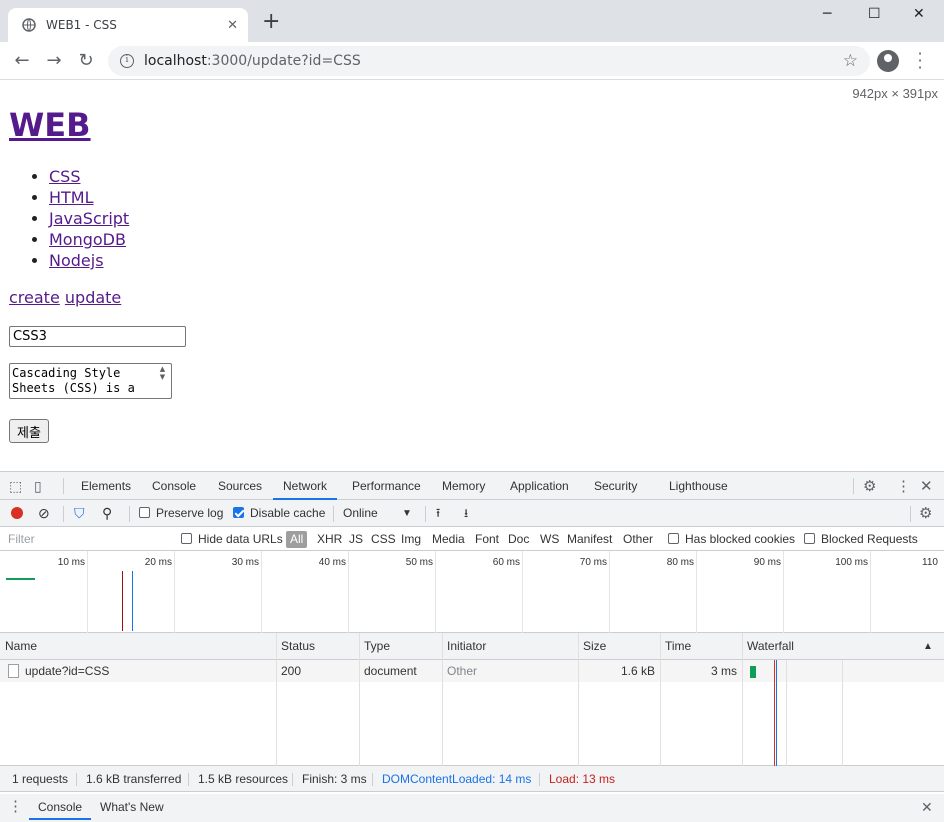 The width and height of the screenshot is (944, 822). What do you see at coordinates (589, 539) in the screenshot?
I see `filter-type-manifest: Manifest` at bounding box center [589, 539].